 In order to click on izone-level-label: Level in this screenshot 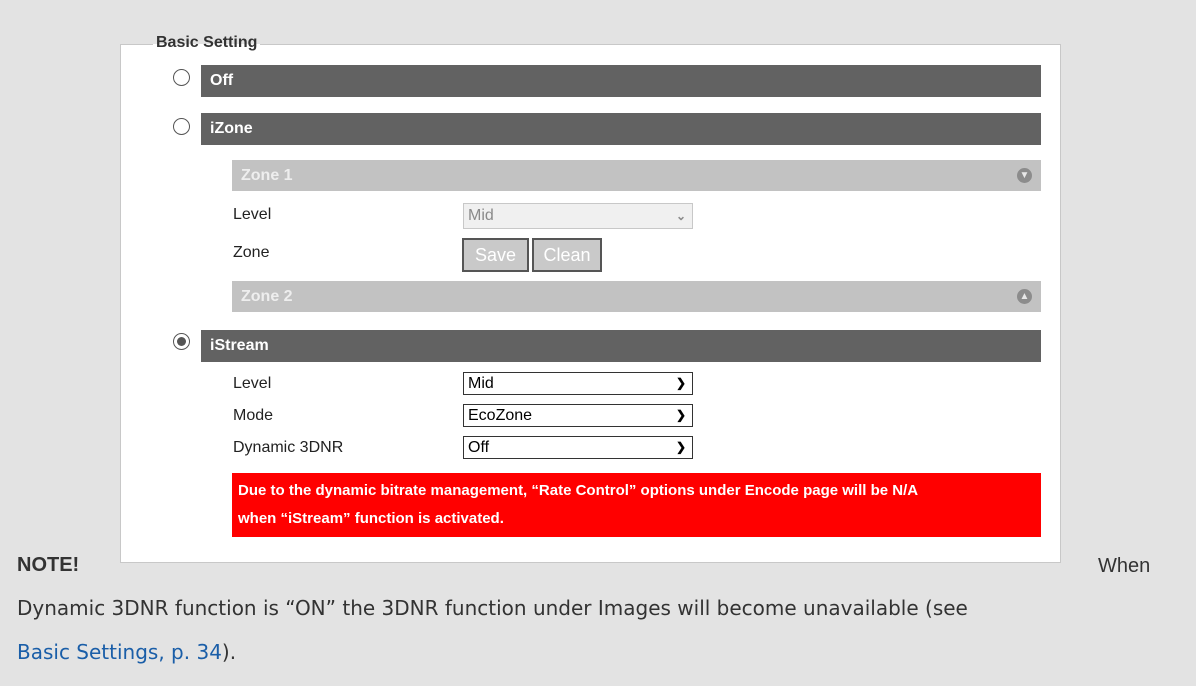, I will do `click(252, 214)`.